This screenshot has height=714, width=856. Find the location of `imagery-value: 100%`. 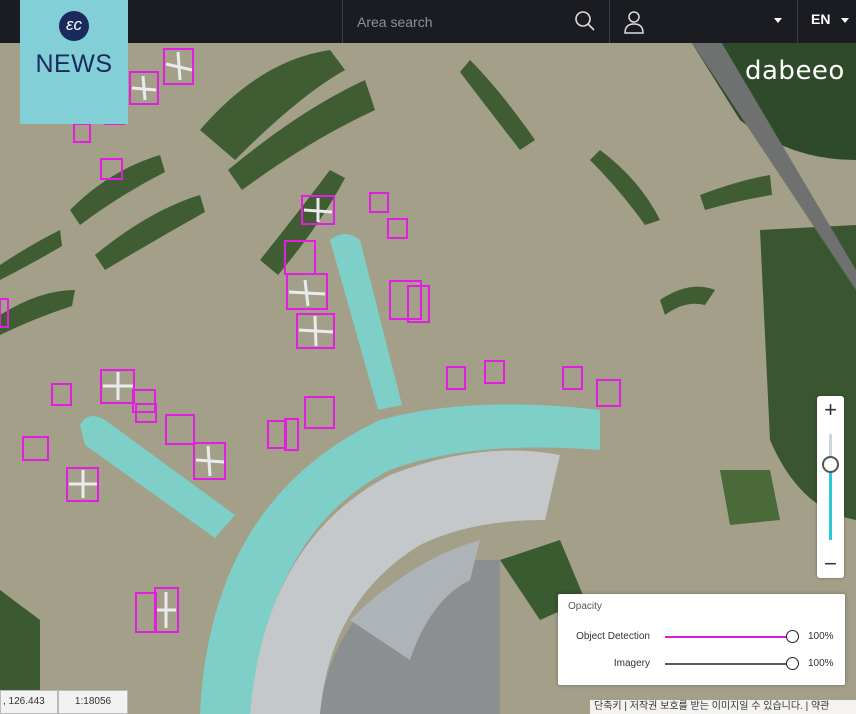

imagery-value: 100% is located at coordinates (821, 663).